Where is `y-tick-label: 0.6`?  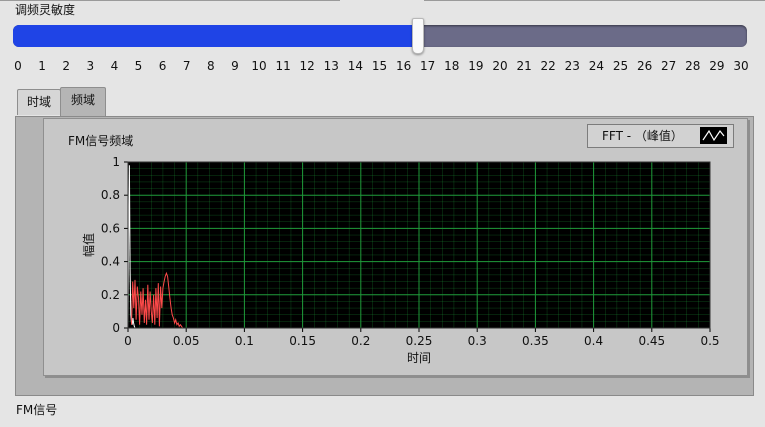
y-tick-label: 0.6 is located at coordinates (110, 228).